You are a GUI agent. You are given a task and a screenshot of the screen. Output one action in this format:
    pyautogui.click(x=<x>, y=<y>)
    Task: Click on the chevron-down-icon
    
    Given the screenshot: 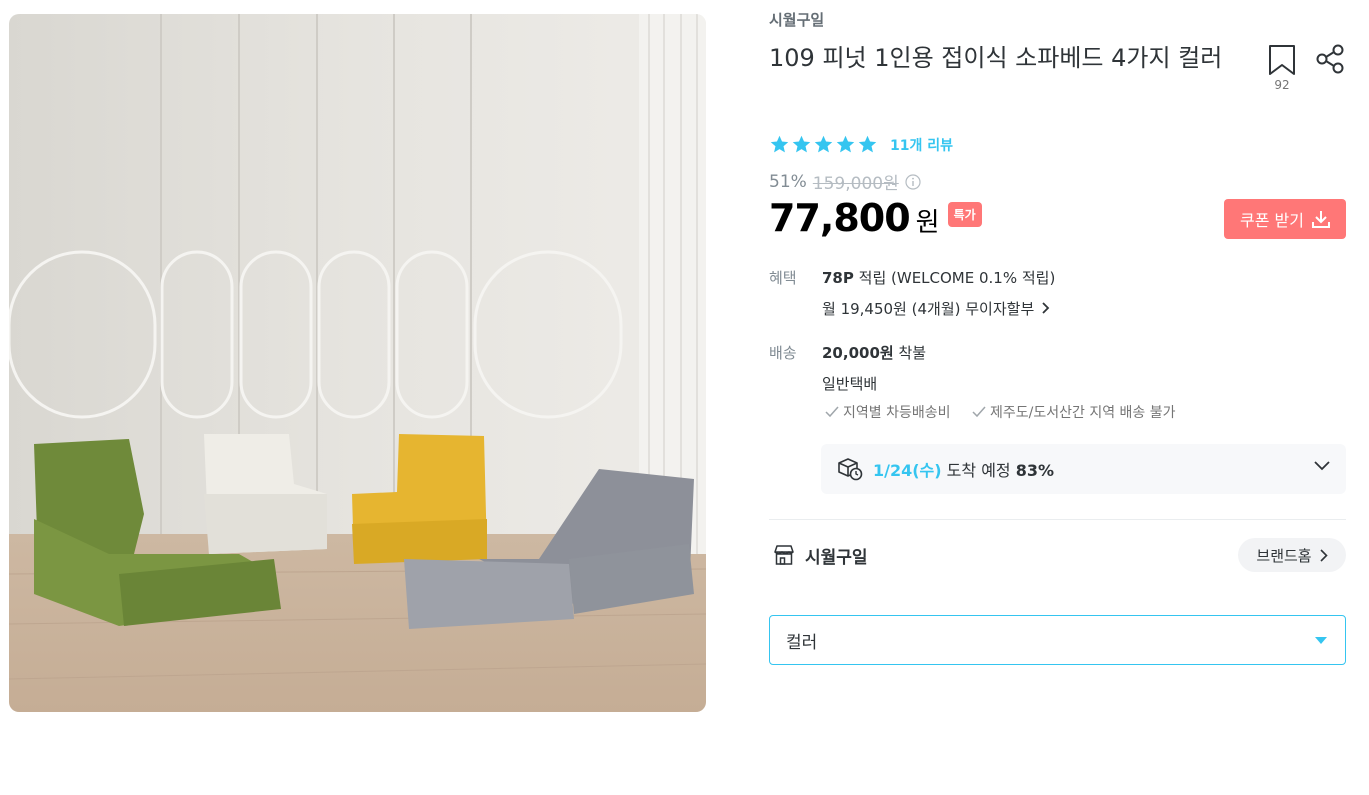 What is the action you would take?
    pyautogui.click(x=1322, y=466)
    